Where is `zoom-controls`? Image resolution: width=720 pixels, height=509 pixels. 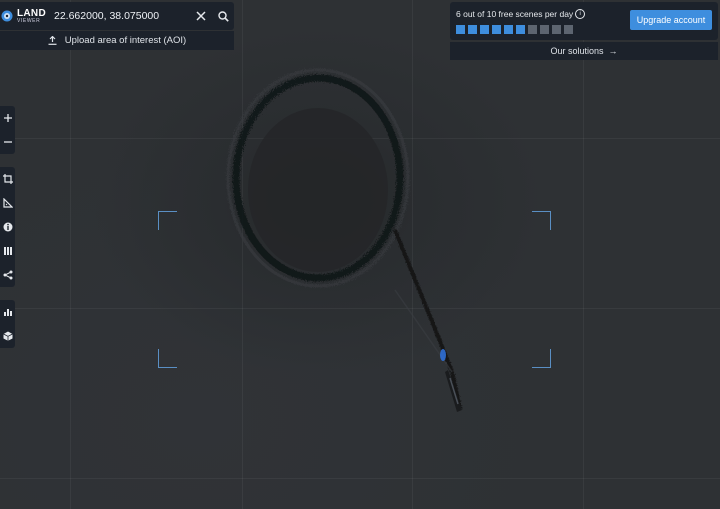
zoom-controls is located at coordinates (7, 130).